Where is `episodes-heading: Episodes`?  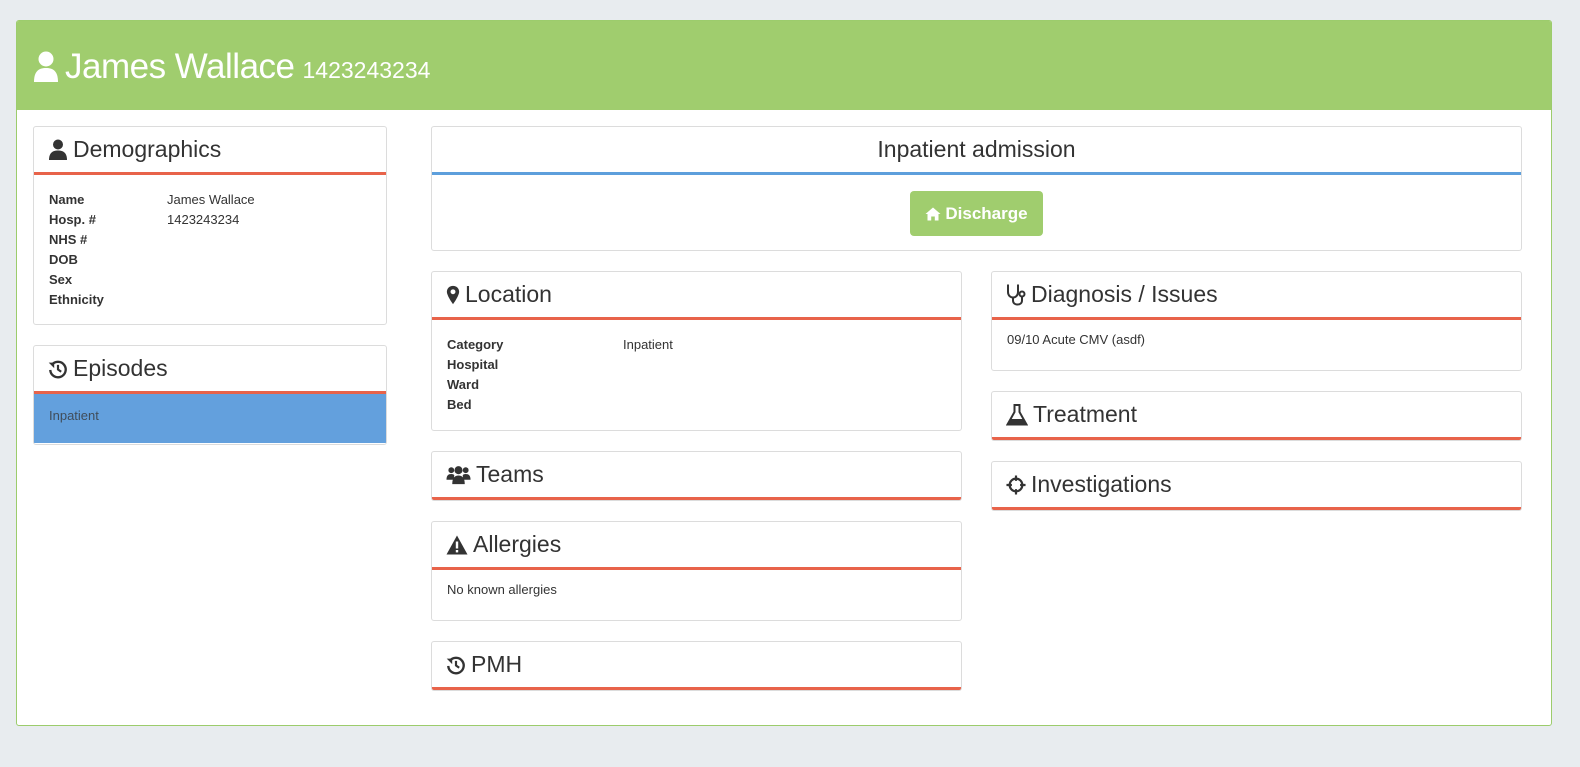
episodes-heading: Episodes is located at coordinates (210, 370).